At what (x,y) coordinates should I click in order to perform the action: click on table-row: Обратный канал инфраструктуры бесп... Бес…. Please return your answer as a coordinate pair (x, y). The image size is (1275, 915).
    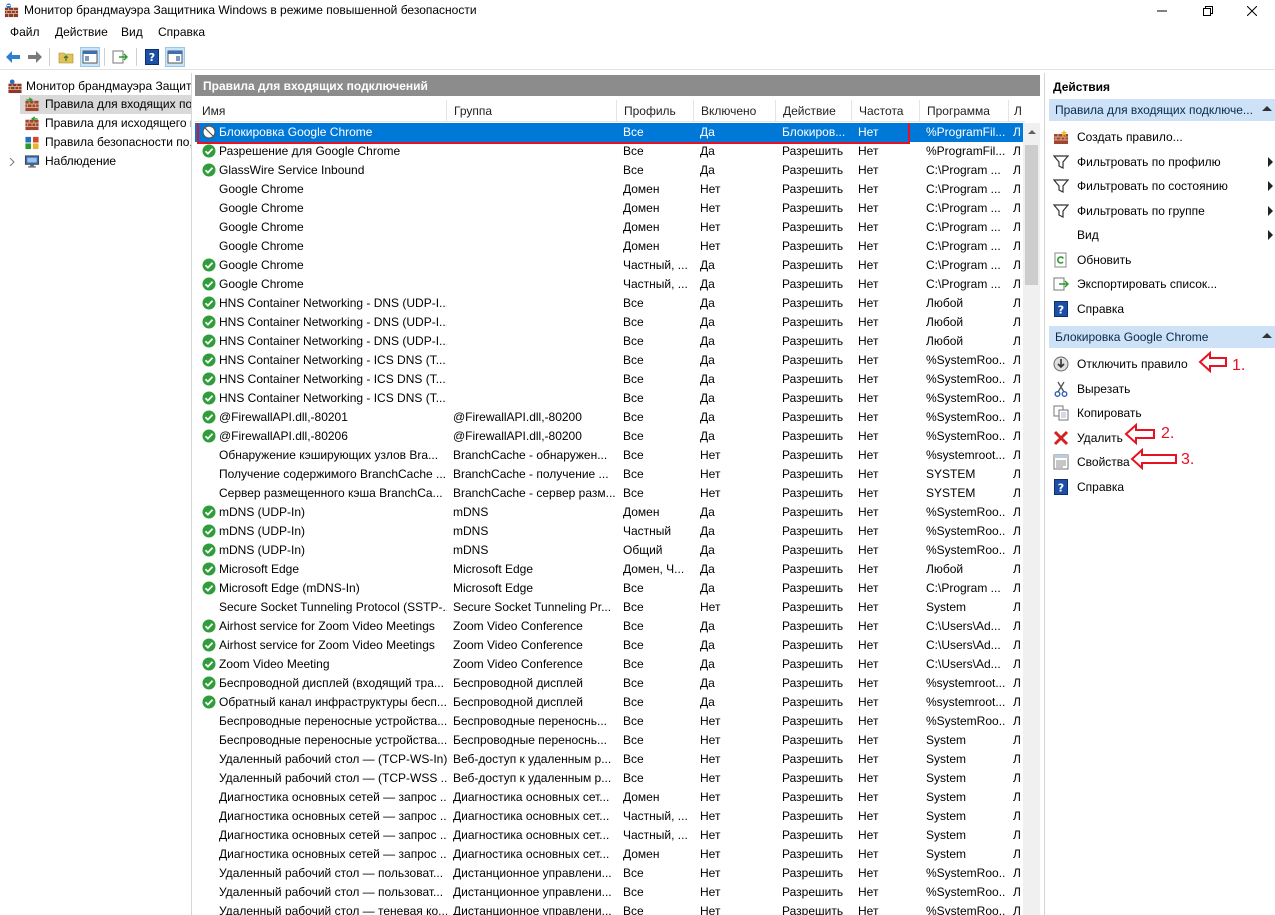
    Looking at the image, I should click on (610, 702).